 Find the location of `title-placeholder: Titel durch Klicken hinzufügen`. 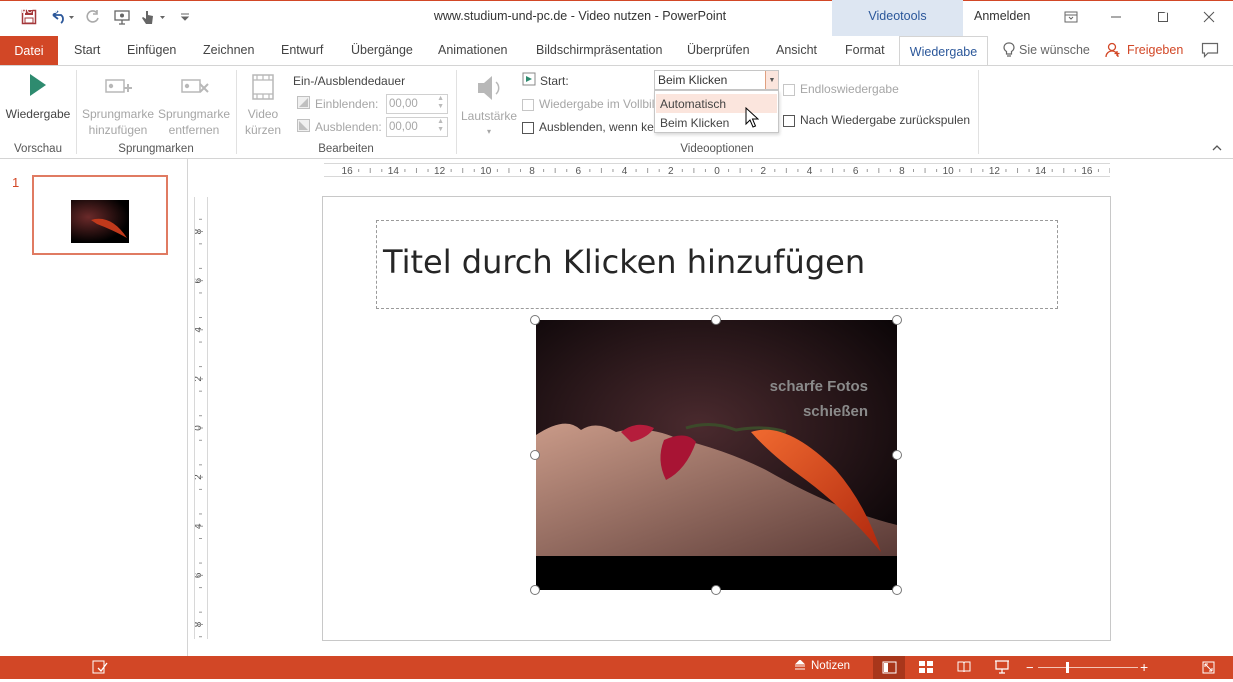

title-placeholder: Titel durch Klicken hinzufügen is located at coordinates (717, 264).